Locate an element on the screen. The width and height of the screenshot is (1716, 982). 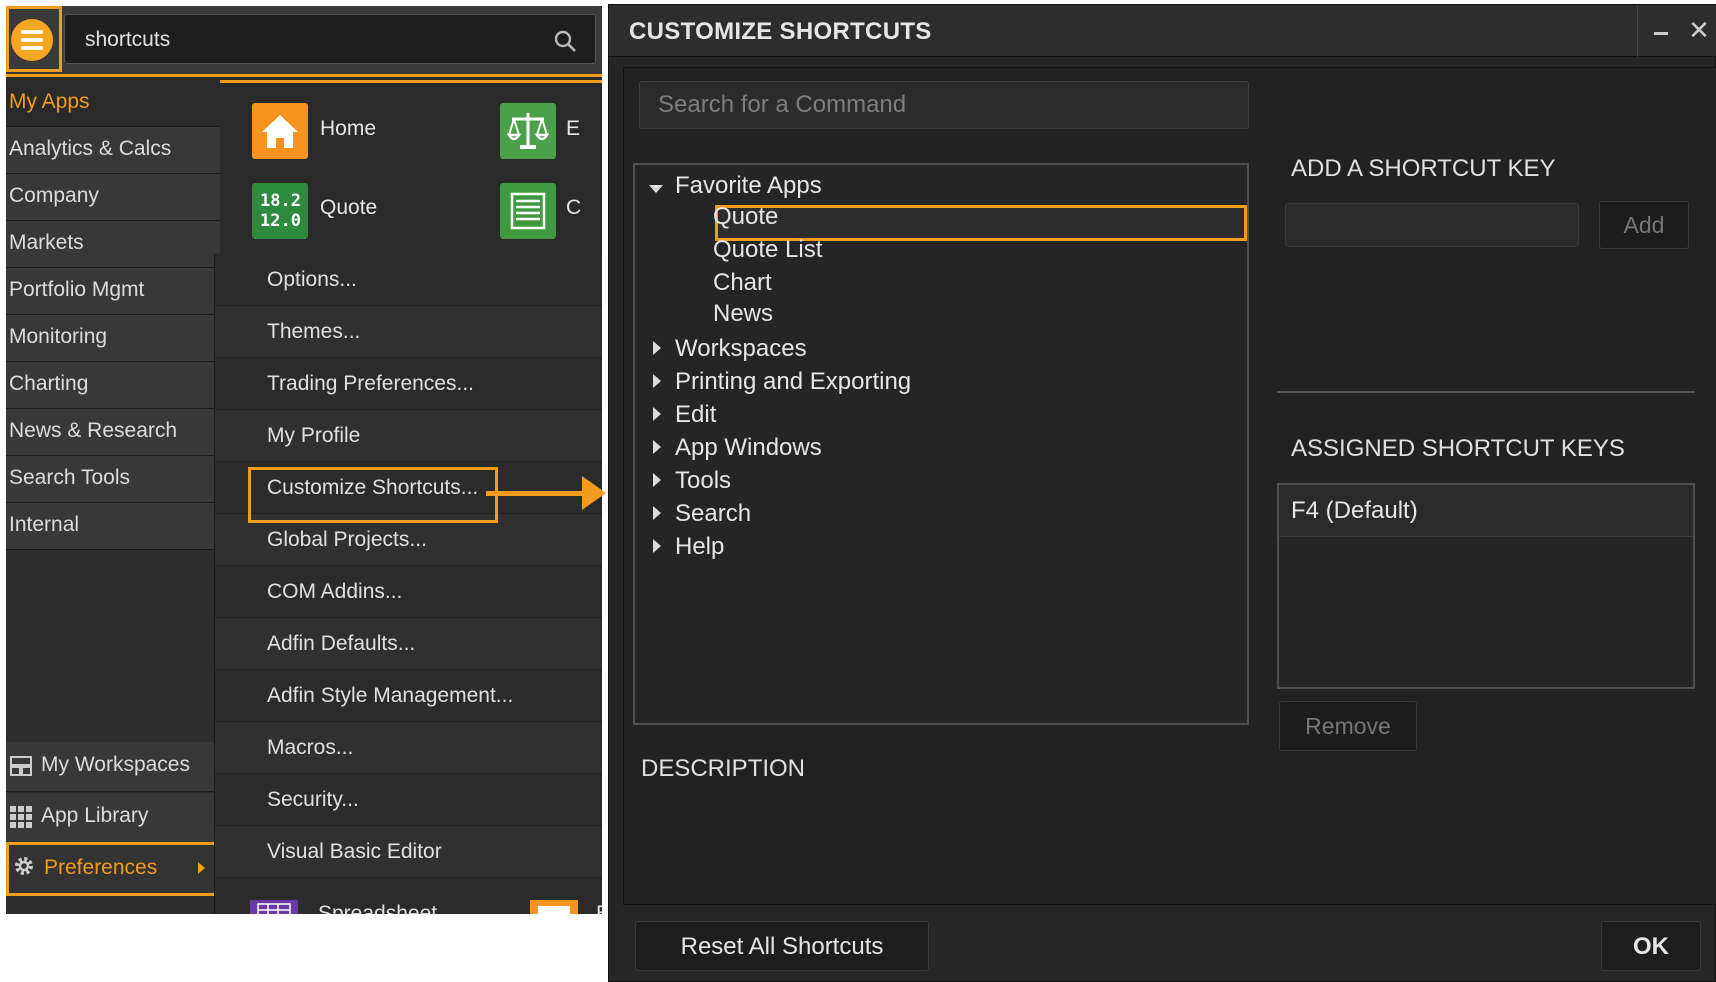
tree-group-favorite-apps: Favorite Apps is located at coordinates (748, 186).